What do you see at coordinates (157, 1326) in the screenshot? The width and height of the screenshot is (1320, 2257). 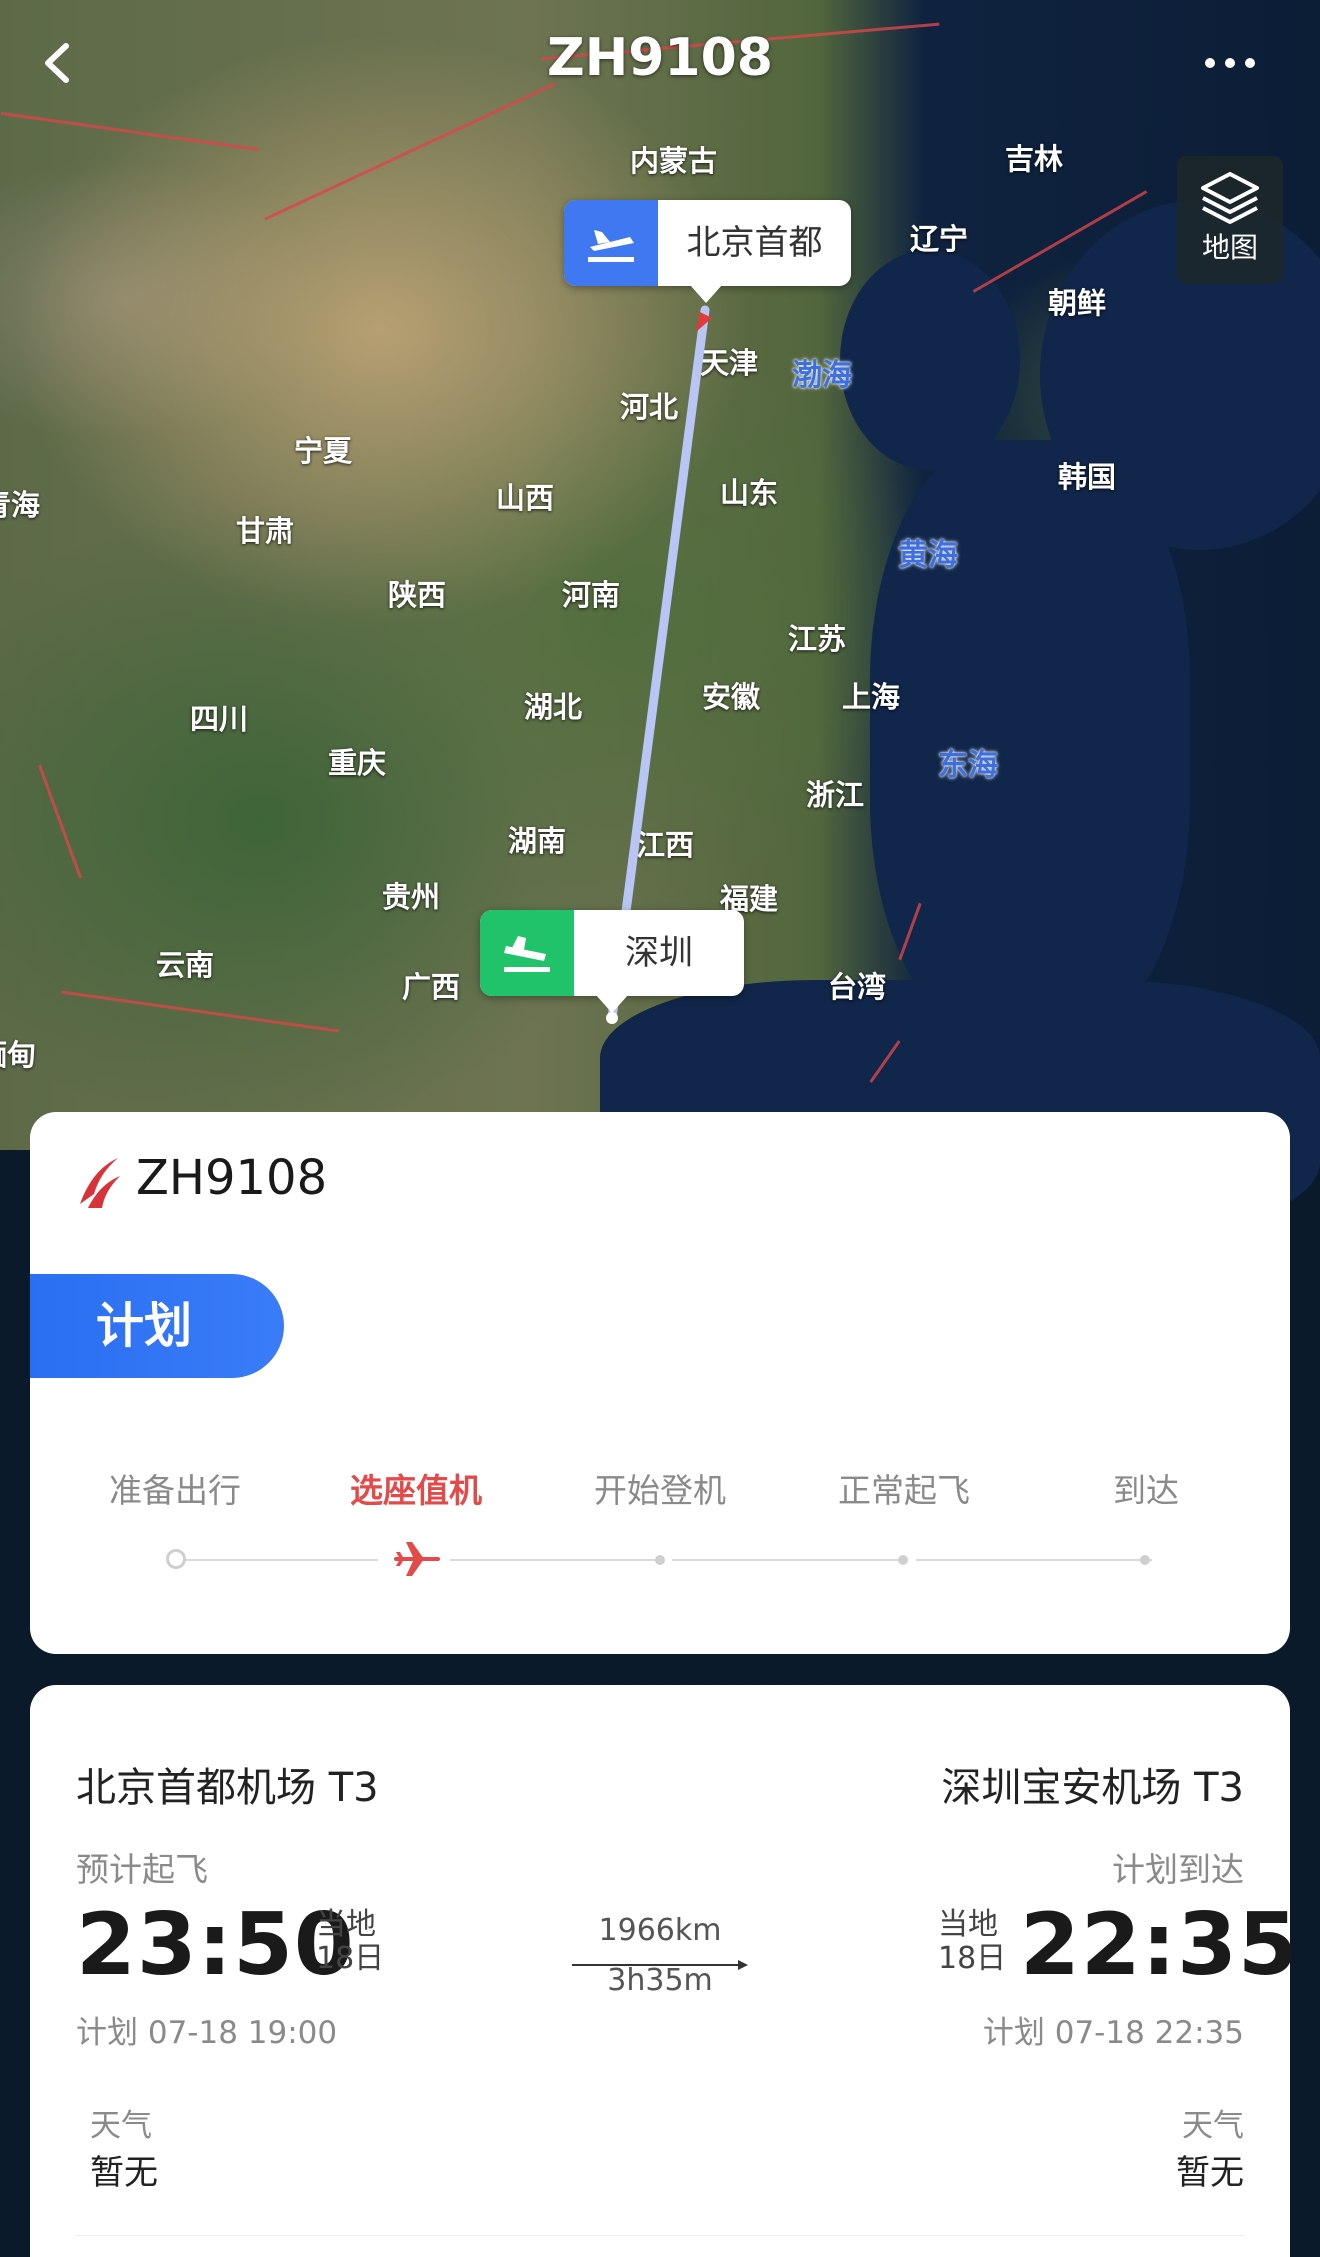 I see `status-badge: 计划` at bounding box center [157, 1326].